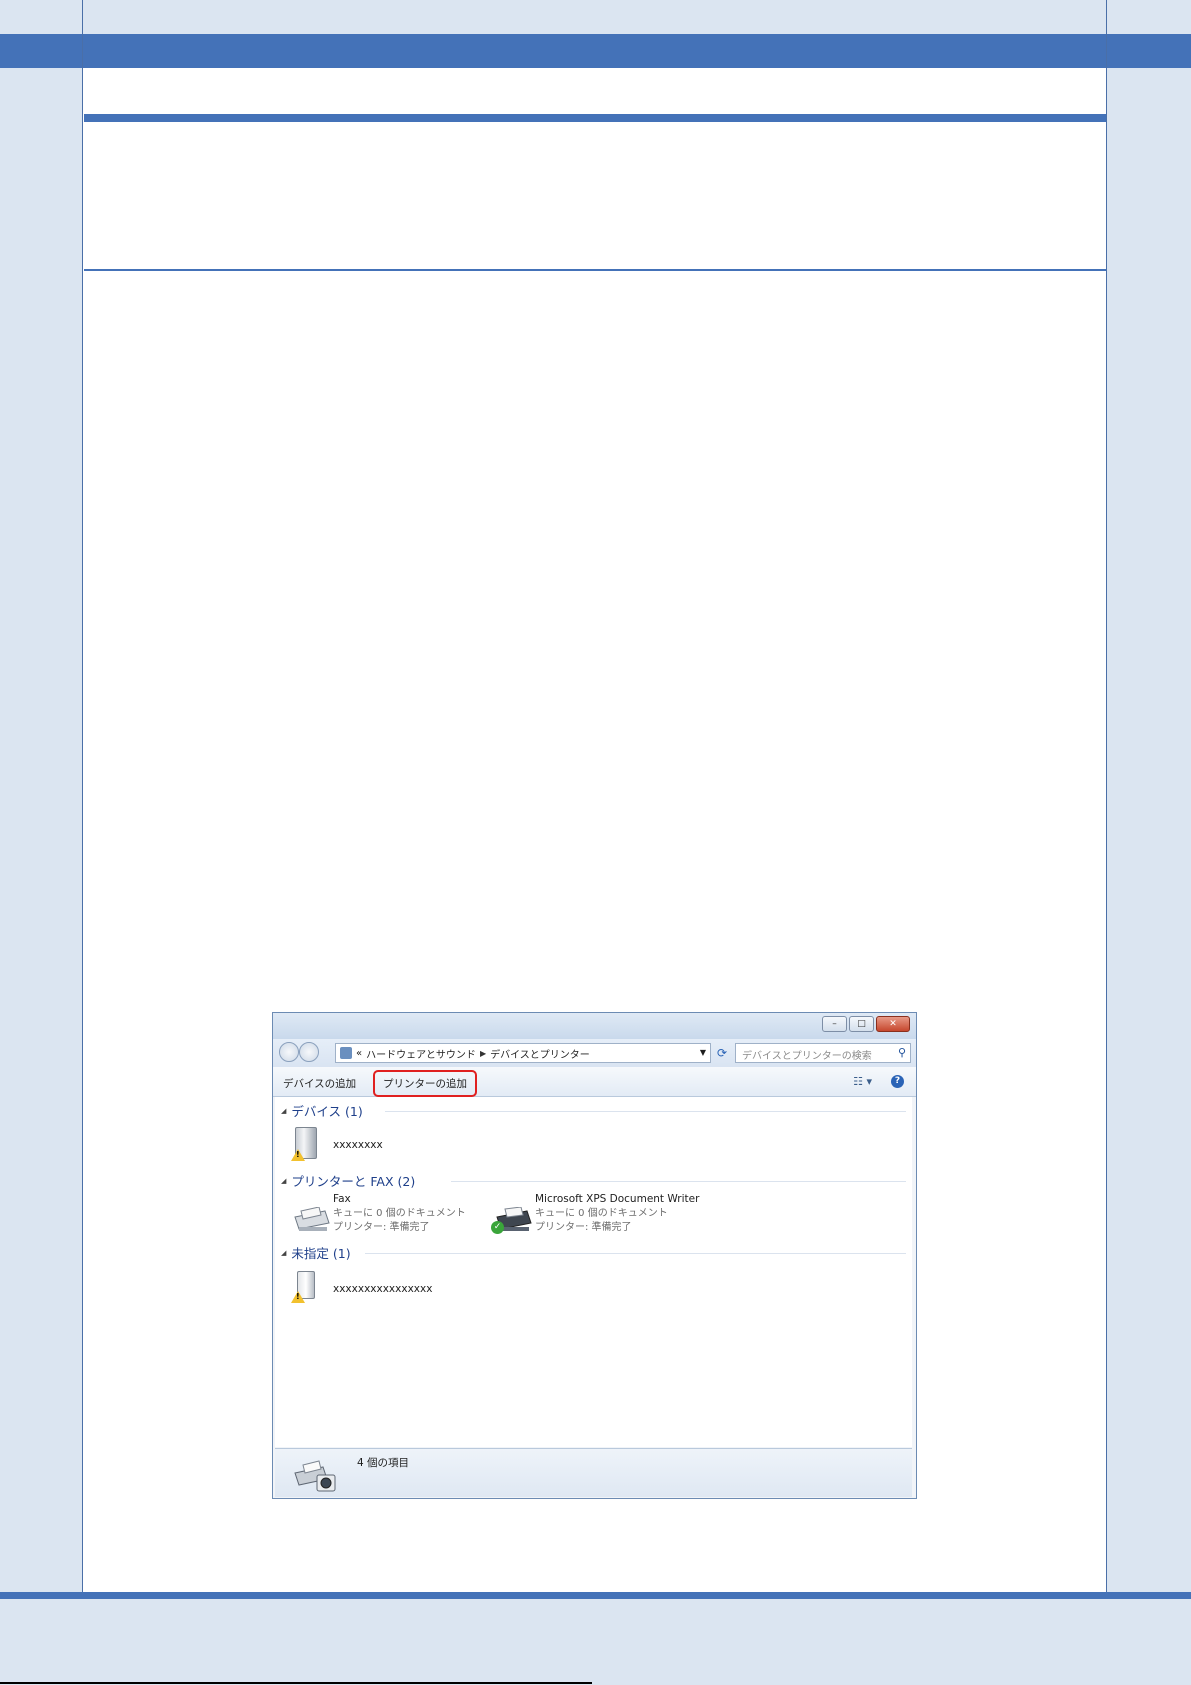  Describe the element at coordinates (383, 1463) in the screenshot. I see `item-count: 4 個の項目` at that location.